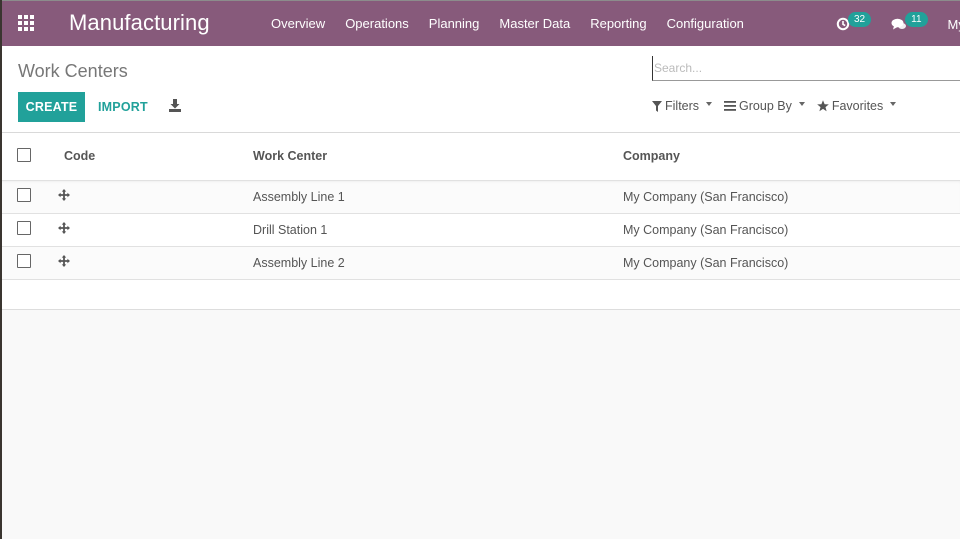 The height and width of the screenshot is (539, 960). I want to click on menu-reporting: Reporting, so click(618, 24).